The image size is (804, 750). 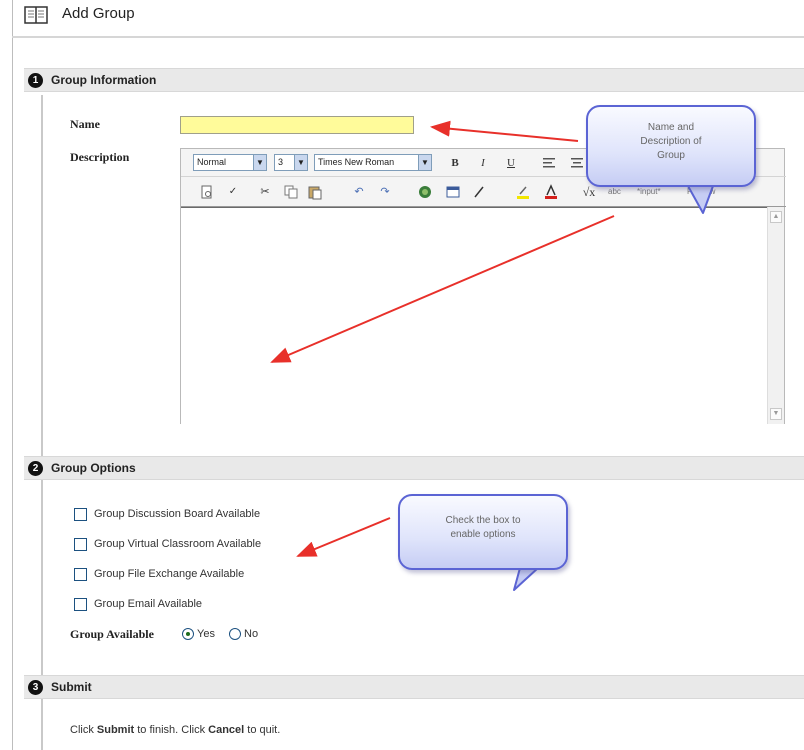 I want to click on paragraph-style-value: Normal, so click(x=212, y=162).